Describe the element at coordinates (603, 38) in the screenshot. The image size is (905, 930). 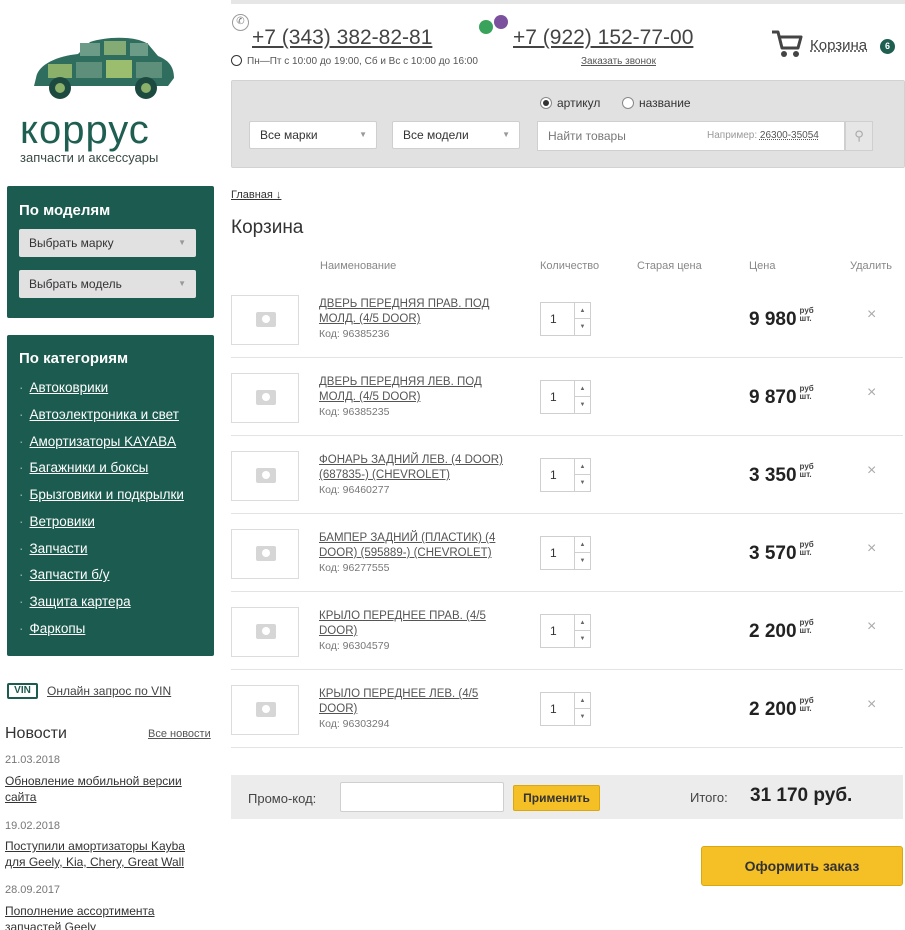
I see `phone-link-mobile: +7 (922) 152-77-00` at that location.